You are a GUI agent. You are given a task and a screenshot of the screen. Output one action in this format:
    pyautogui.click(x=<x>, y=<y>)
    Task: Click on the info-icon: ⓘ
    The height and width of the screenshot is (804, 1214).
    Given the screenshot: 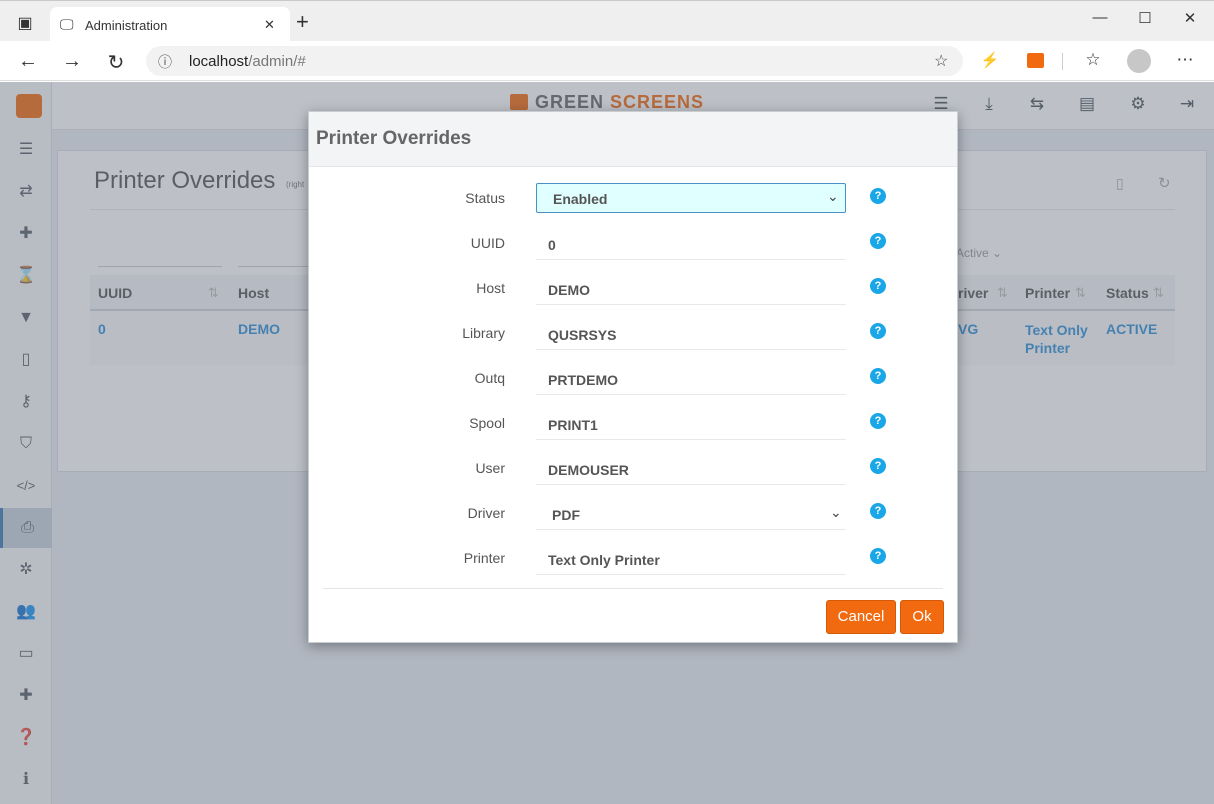 What is the action you would take?
    pyautogui.click(x=165, y=62)
    